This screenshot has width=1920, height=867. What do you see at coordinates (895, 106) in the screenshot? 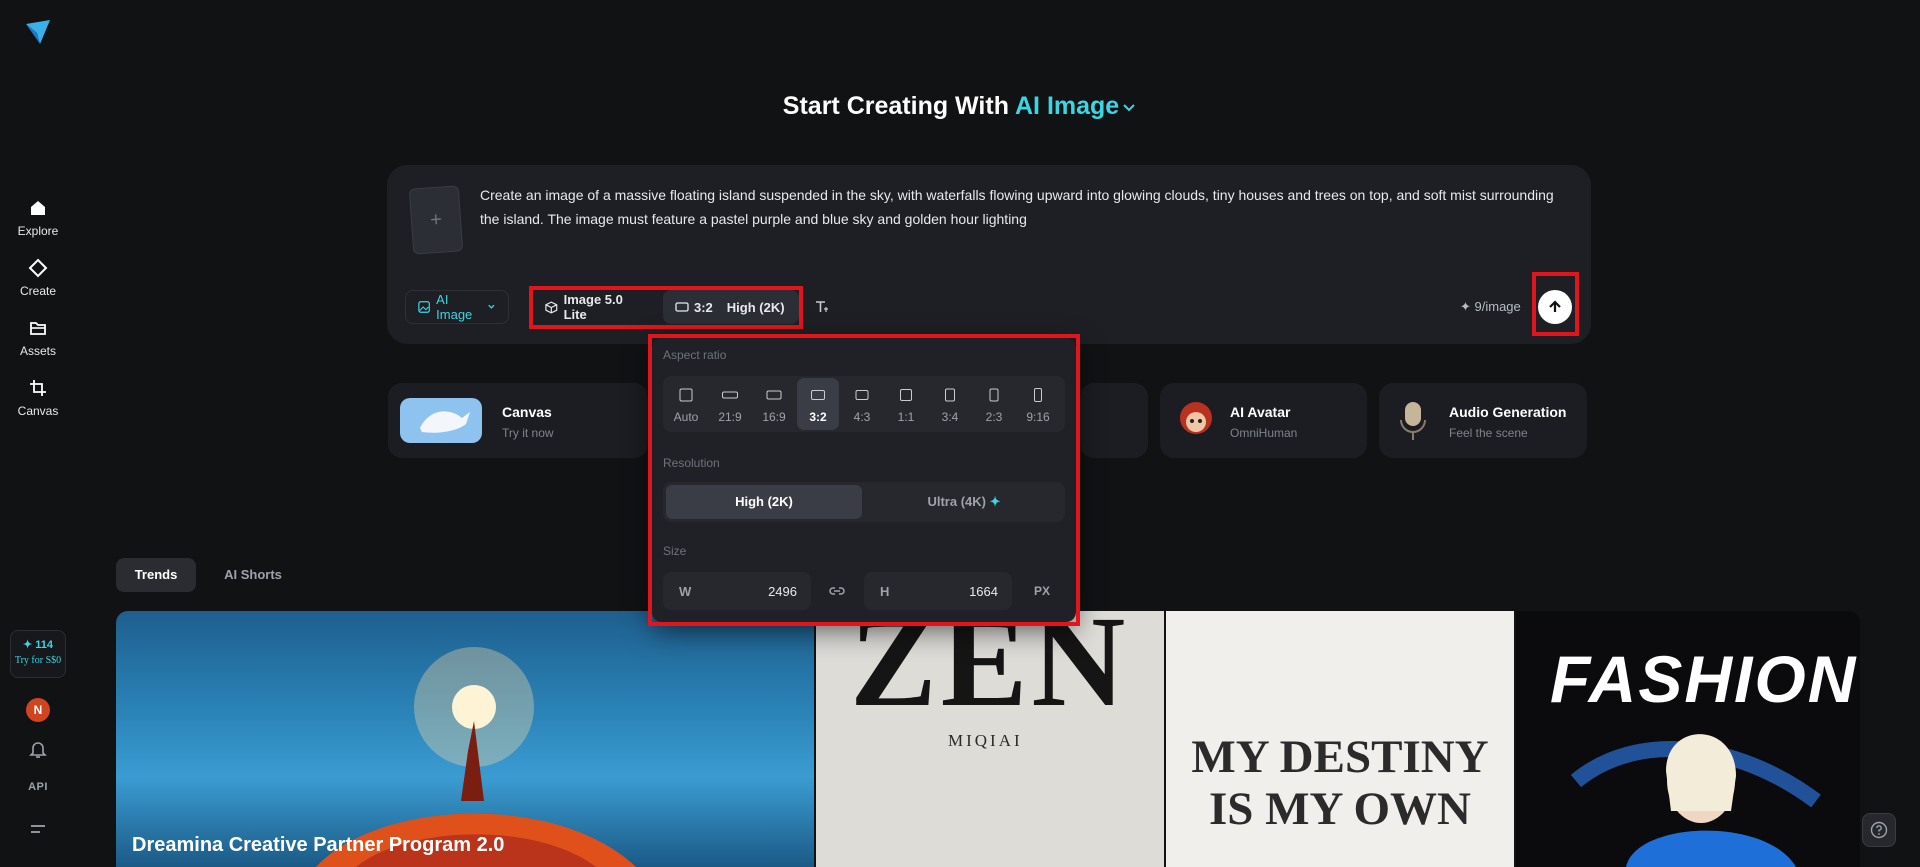
I see `page-title-prefix: Start Creating With` at bounding box center [895, 106].